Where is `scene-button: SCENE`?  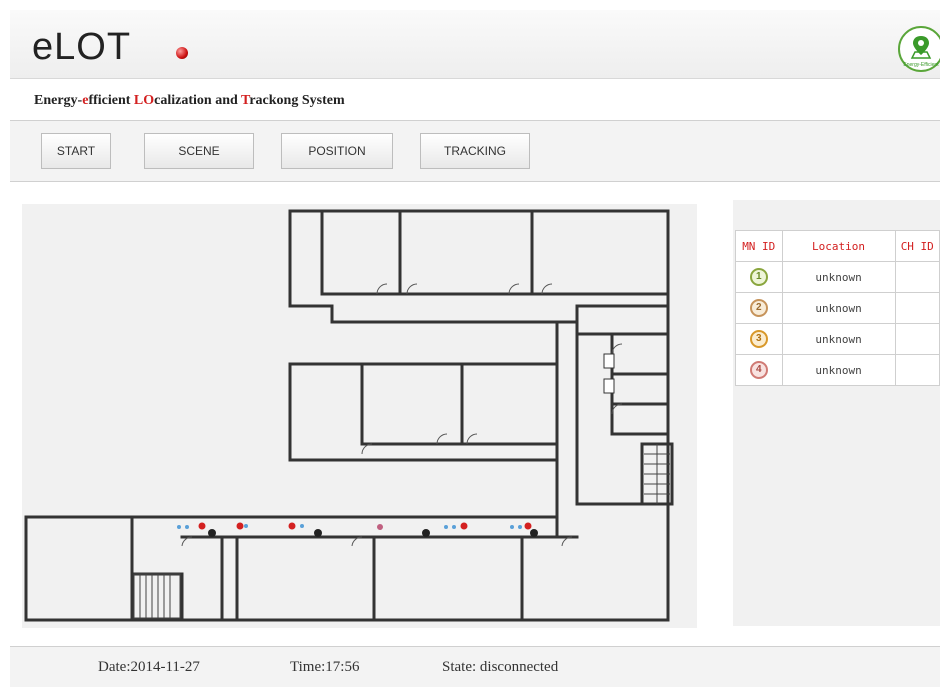
scene-button: SCENE is located at coordinates (199, 151).